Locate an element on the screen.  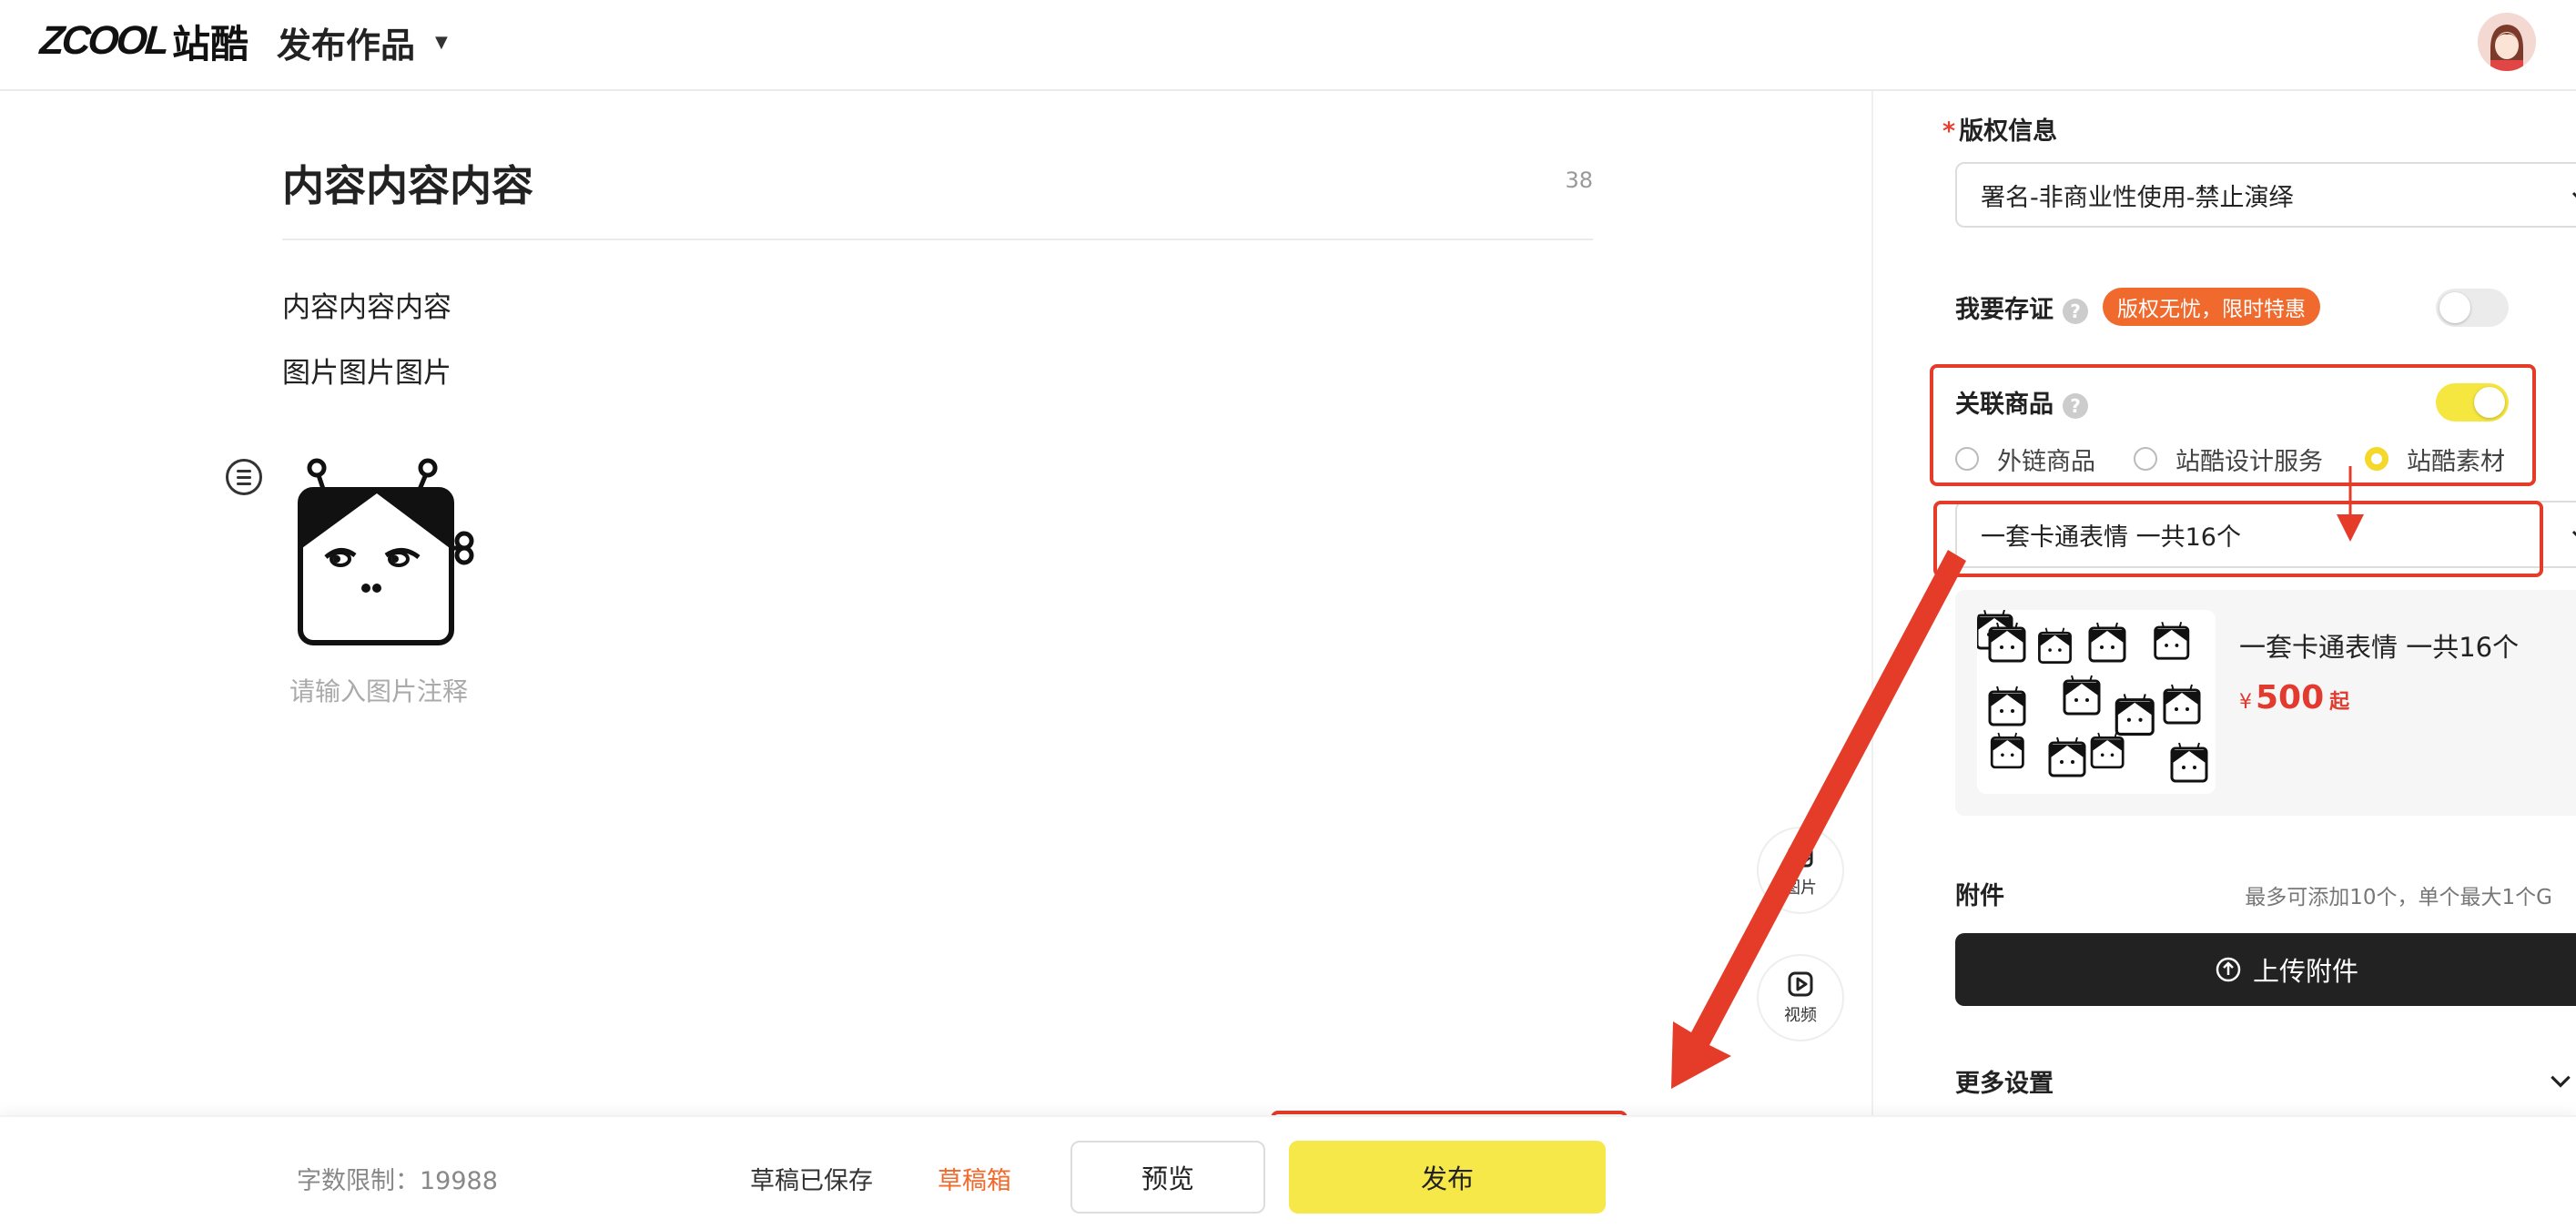
copyright-label: * 版权信息 is located at coordinates (1999, 129).